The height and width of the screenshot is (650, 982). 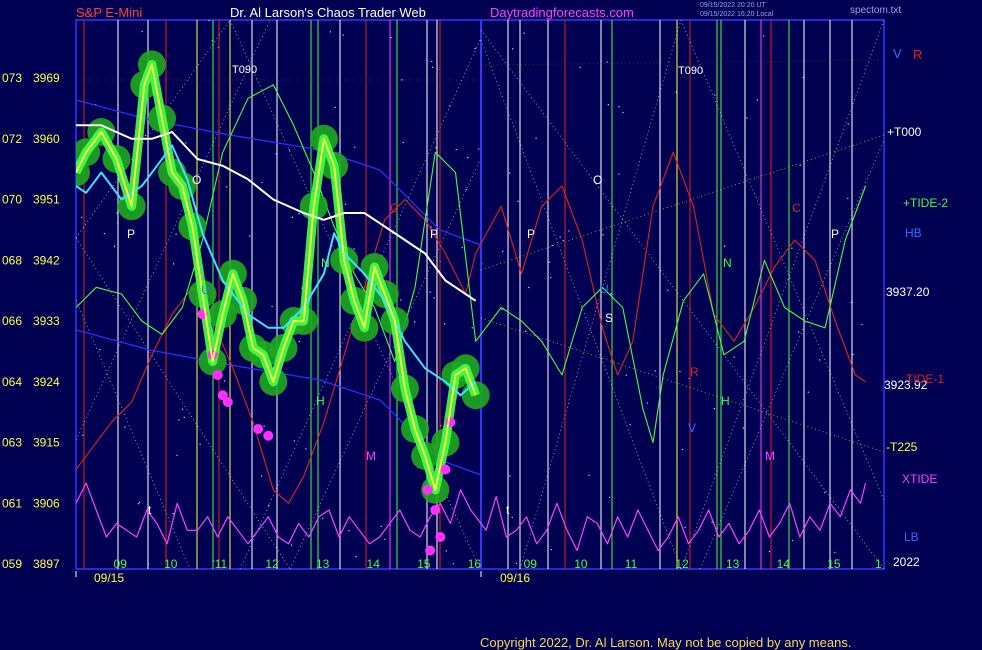 What do you see at coordinates (475, 564) in the screenshot?
I see `x-axis-tick-day1: 16` at bounding box center [475, 564].